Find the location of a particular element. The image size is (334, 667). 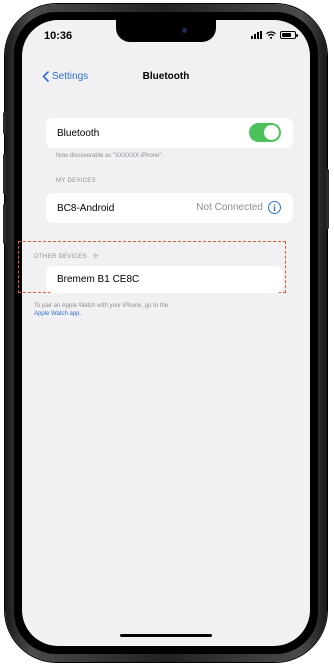

device-name: Bremem B1 CE8C is located at coordinates (98, 279).